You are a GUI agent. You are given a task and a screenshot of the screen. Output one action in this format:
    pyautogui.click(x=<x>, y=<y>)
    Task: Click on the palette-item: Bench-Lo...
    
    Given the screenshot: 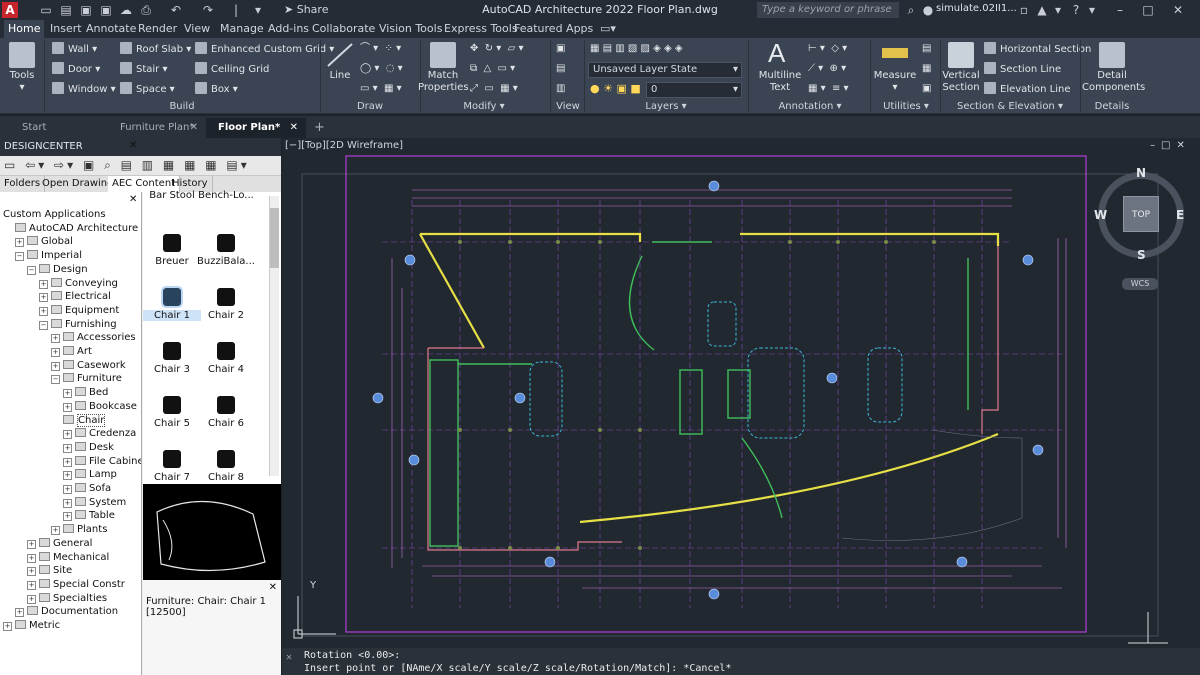 What is the action you would take?
    pyautogui.click(x=226, y=195)
    